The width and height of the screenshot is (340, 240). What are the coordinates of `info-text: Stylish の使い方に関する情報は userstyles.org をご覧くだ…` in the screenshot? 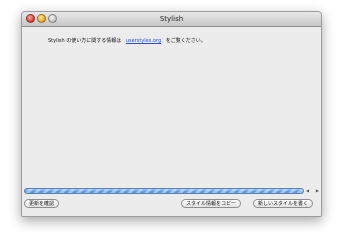 It's located at (127, 40).